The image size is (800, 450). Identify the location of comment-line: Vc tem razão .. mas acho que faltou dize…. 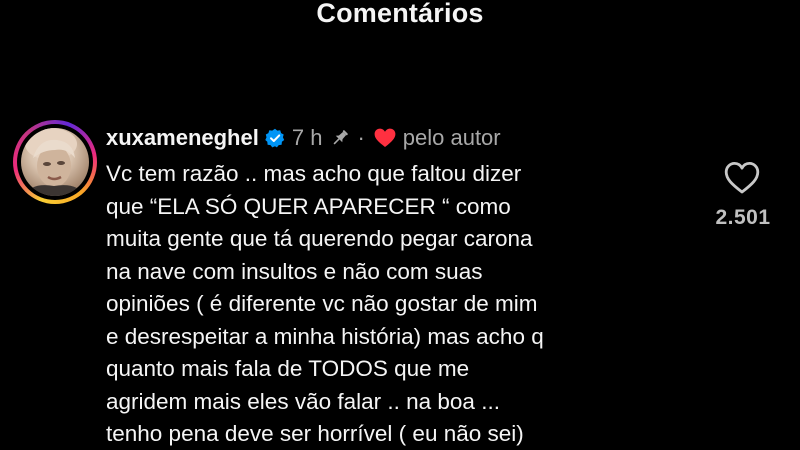
(314, 173).